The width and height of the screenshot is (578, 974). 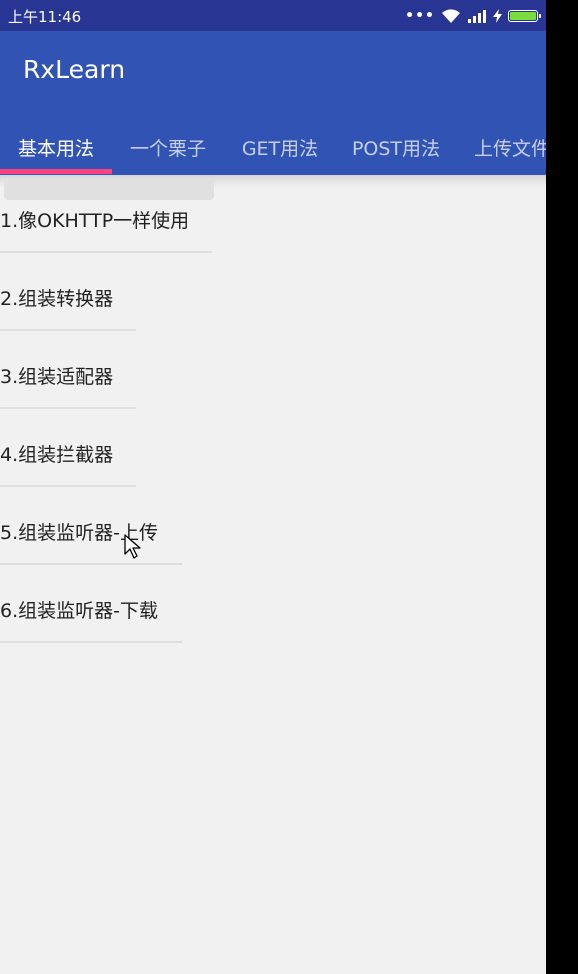 I want to click on list-item-adapter: 3.组装适配器, so click(x=56, y=375).